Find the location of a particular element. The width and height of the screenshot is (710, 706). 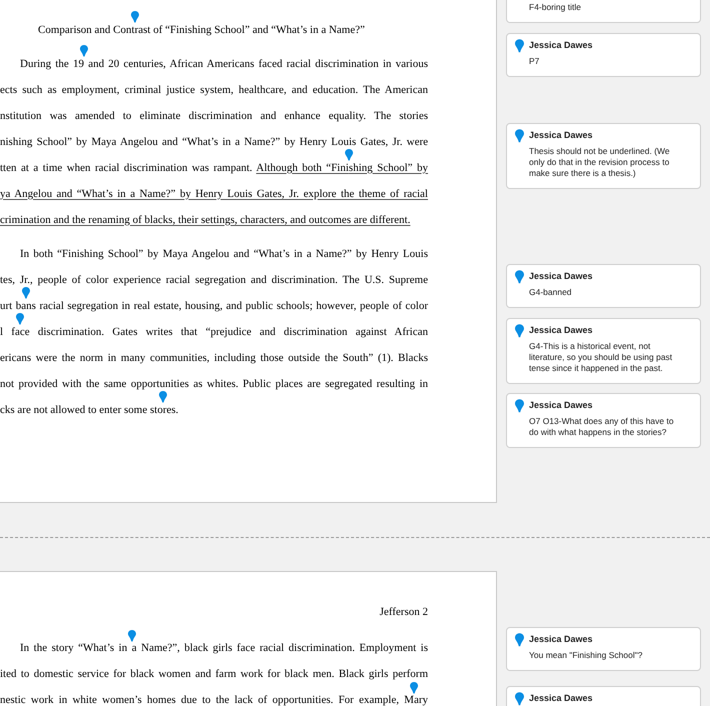

page-header: Jefferson 2 is located at coordinates (403, 612).